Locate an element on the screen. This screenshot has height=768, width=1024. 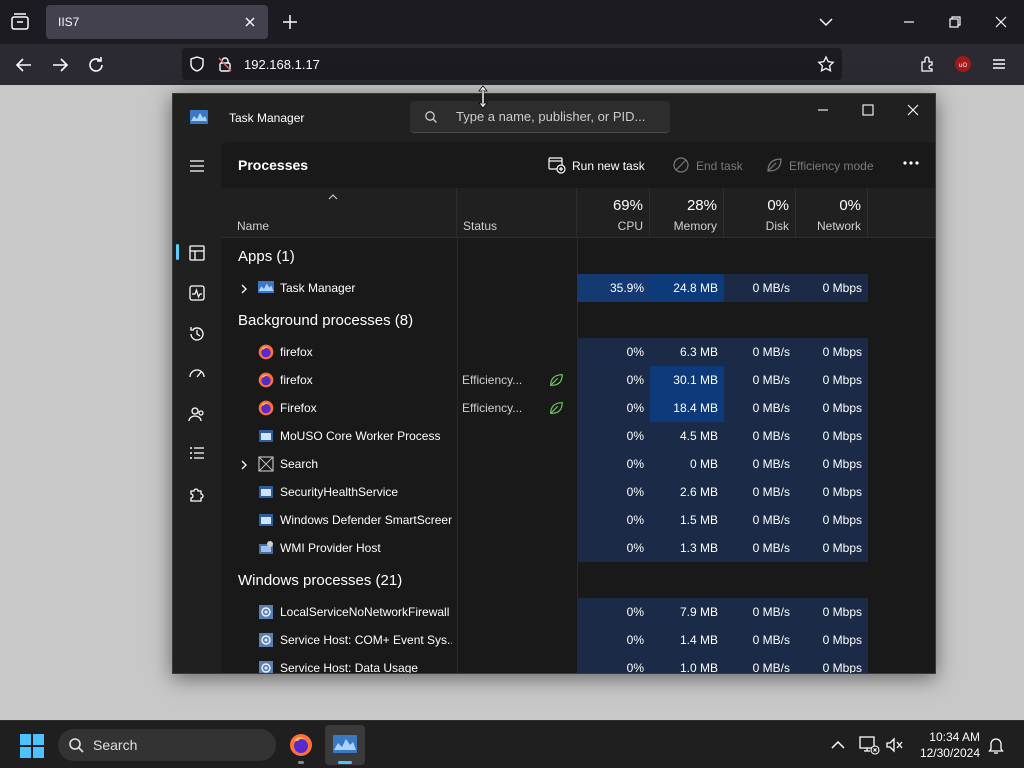
nav-performance is located at coordinates (197, 293).